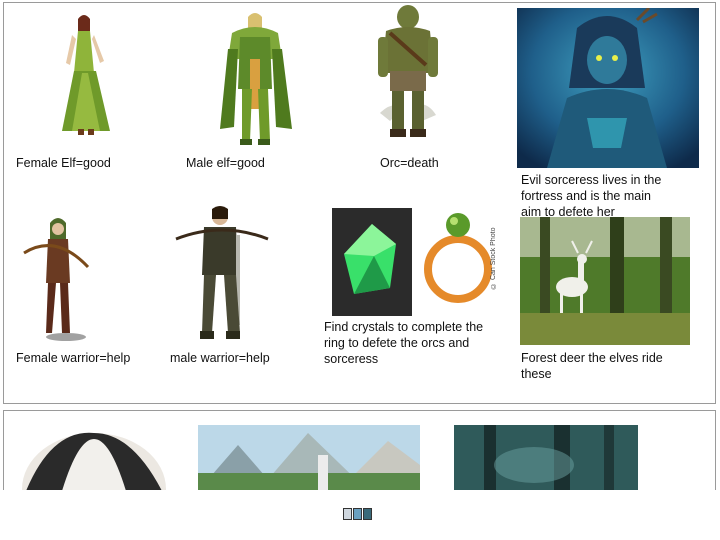 The image size is (720, 540). What do you see at coordinates (546, 457) in the screenshot?
I see `misty-forest-image` at bounding box center [546, 457].